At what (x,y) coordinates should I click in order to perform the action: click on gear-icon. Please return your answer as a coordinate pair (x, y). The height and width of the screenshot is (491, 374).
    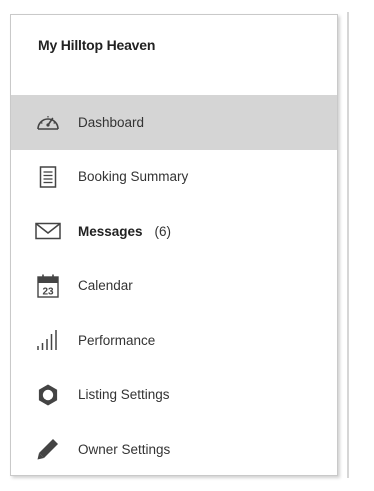
    Looking at the image, I should click on (48, 395).